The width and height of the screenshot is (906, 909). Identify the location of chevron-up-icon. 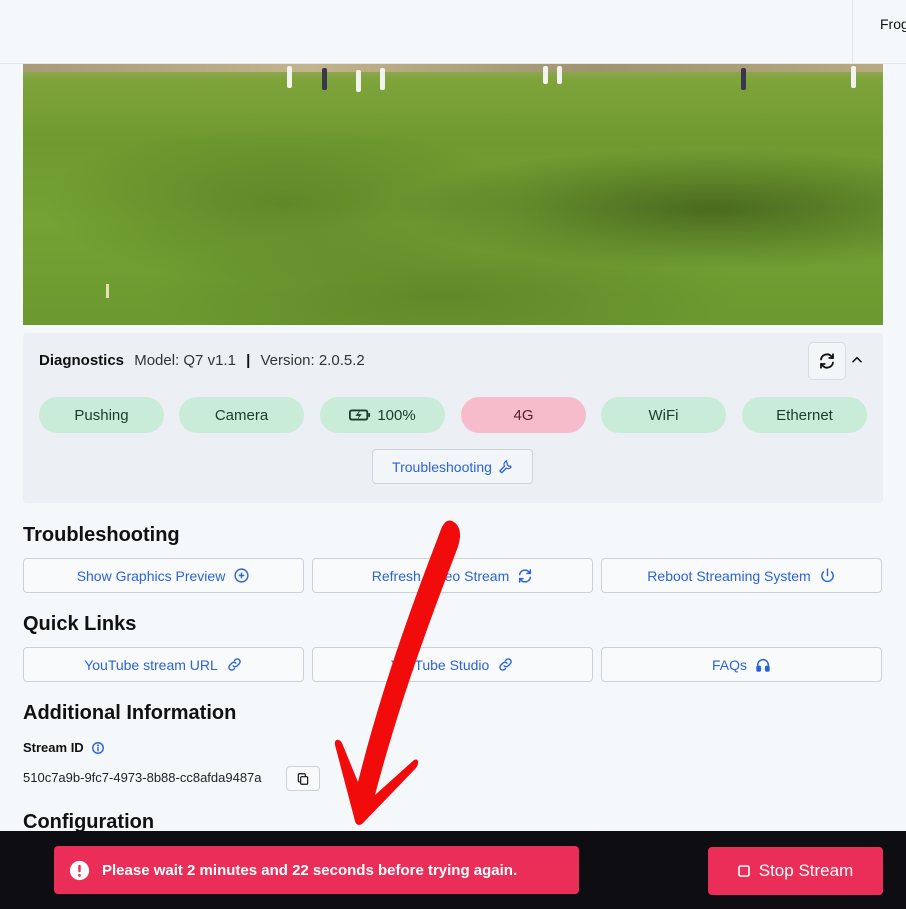
(857, 360).